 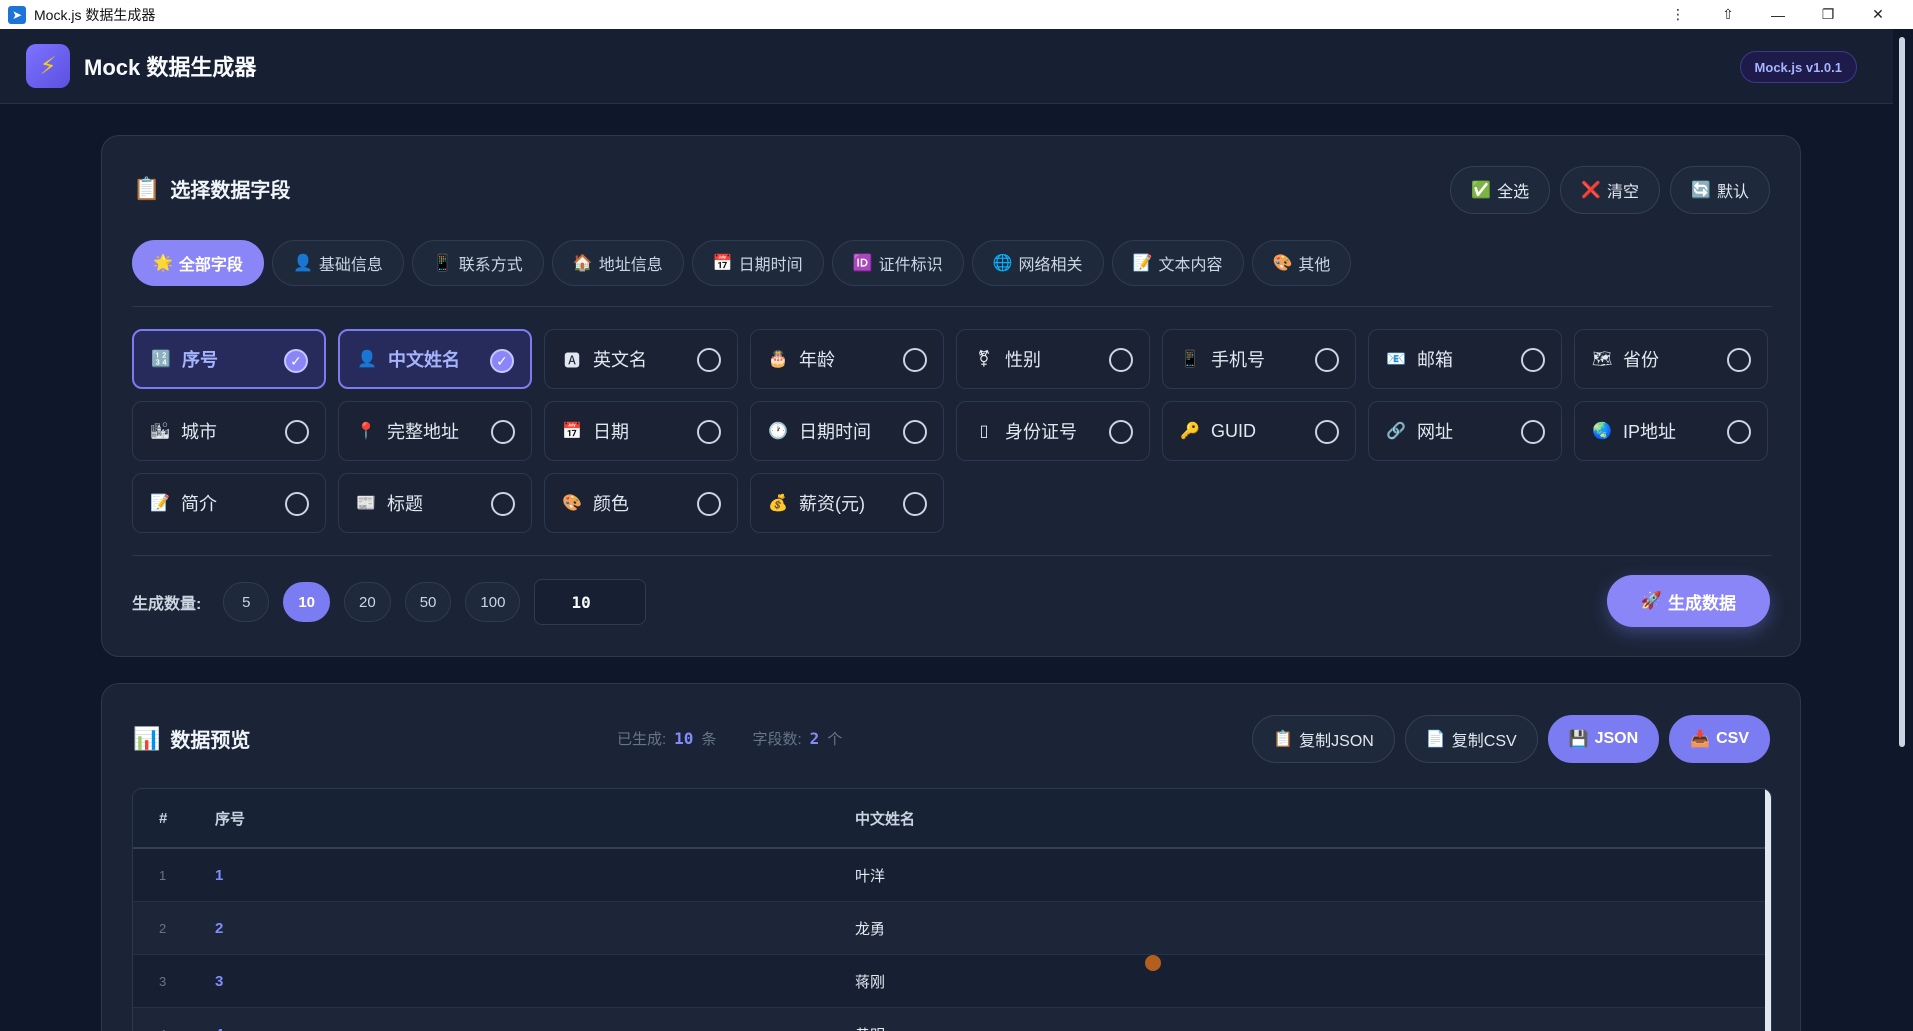 I want to click on tab-3: 🏠 地址信息, so click(x=617, y=263).